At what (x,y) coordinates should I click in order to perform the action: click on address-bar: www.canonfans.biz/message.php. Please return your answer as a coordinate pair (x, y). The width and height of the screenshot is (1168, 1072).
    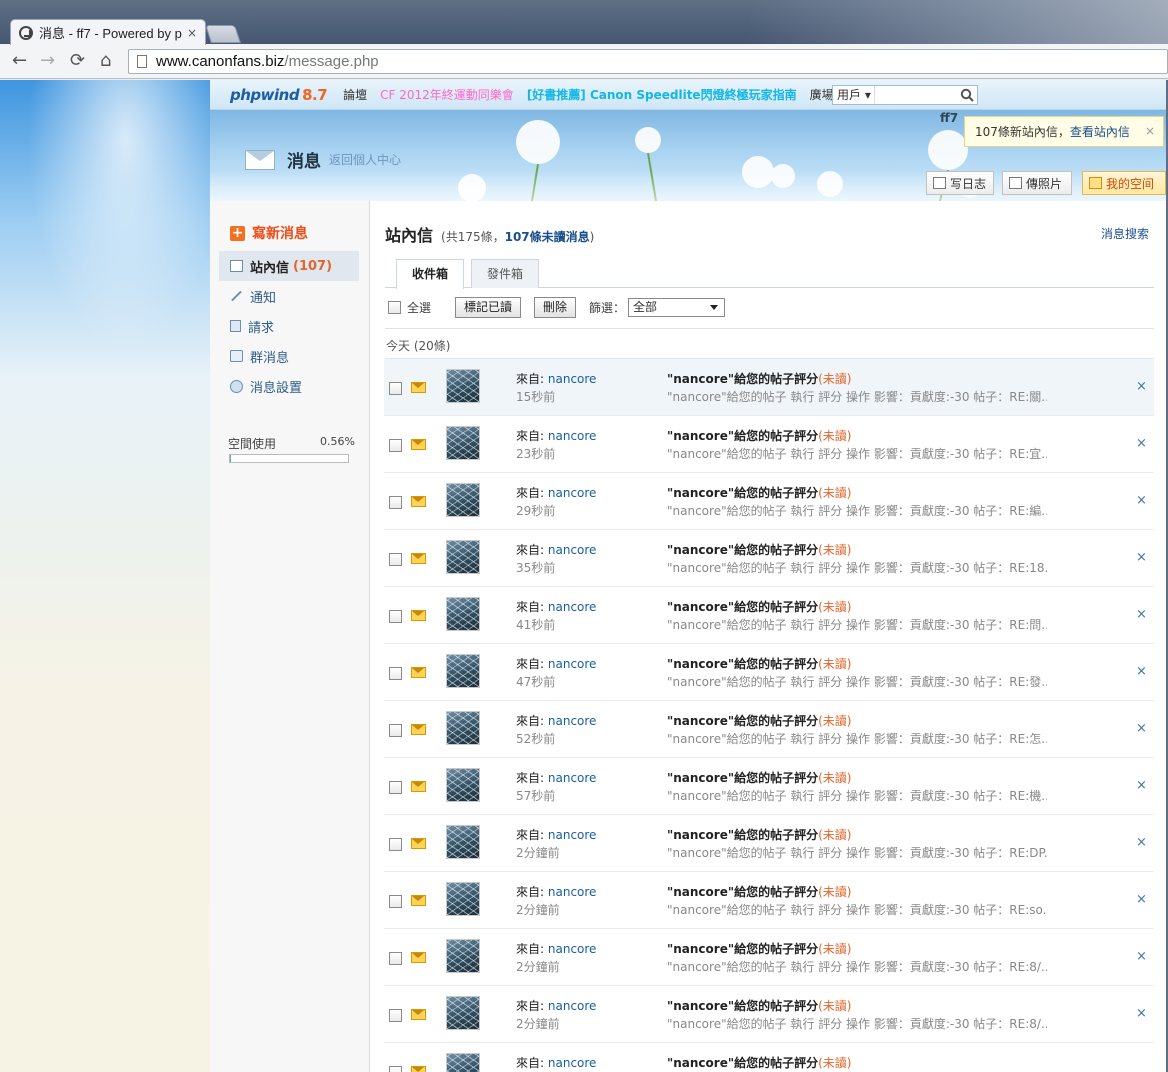
    Looking at the image, I should click on (648, 61).